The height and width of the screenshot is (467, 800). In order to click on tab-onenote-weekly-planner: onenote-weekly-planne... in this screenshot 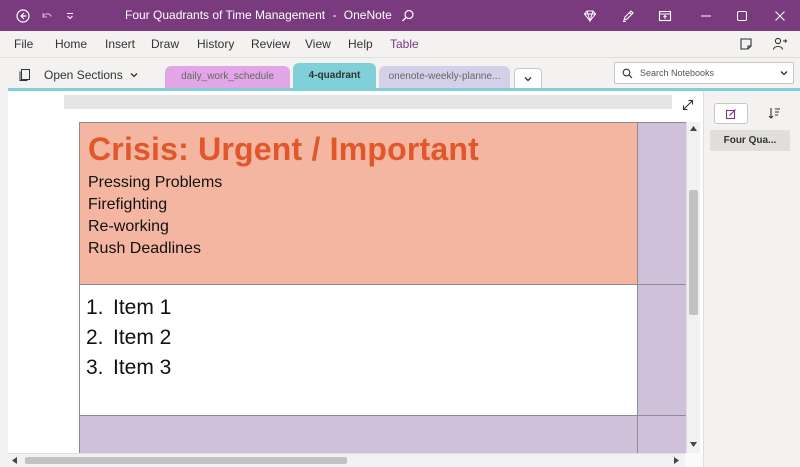, I will do `click(444, 77)`.